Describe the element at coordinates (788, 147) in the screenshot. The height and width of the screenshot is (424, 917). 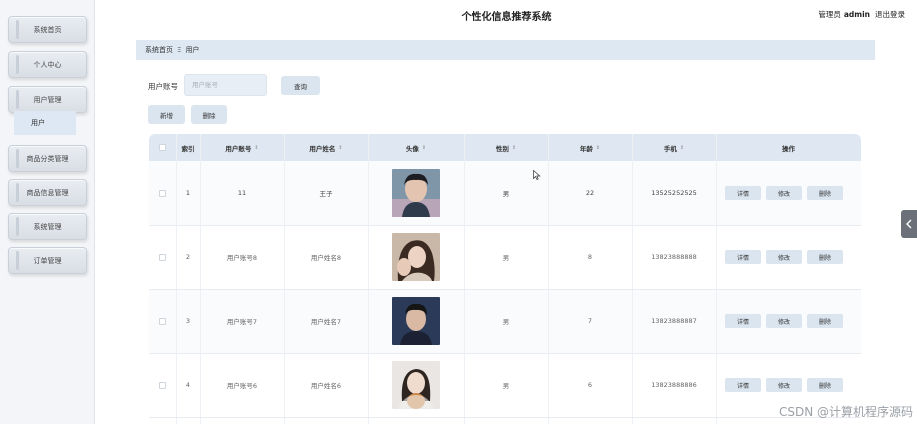
I see `header-actions: 操作` at that location.